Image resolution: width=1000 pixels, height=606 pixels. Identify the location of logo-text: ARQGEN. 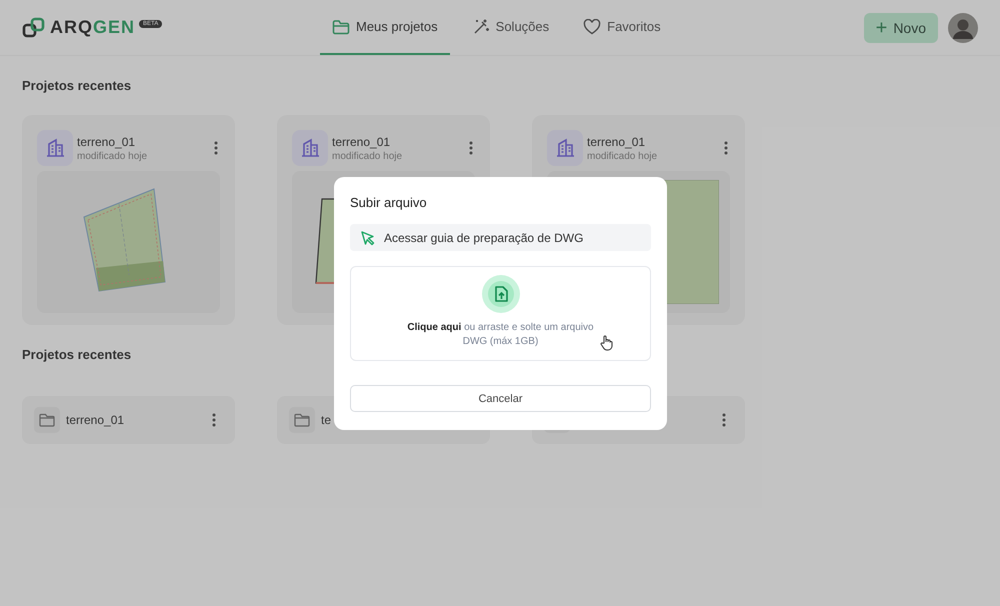
(93, 27).